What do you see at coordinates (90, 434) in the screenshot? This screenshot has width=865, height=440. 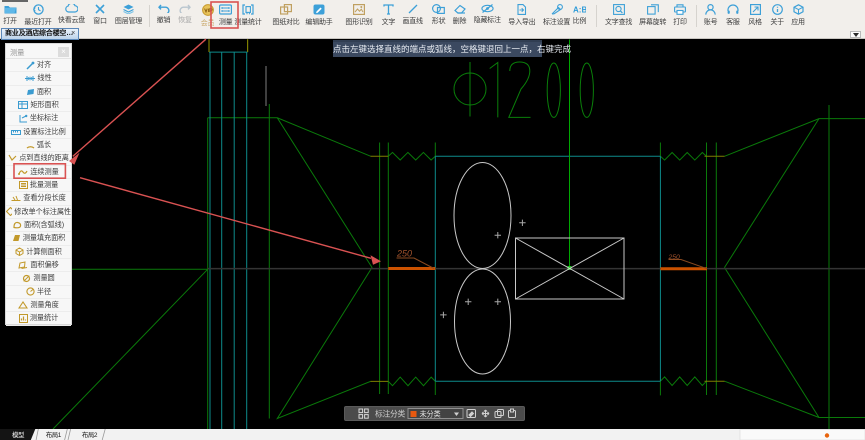 I see `svg-text: 布局2` at bounding box center [90, 434].